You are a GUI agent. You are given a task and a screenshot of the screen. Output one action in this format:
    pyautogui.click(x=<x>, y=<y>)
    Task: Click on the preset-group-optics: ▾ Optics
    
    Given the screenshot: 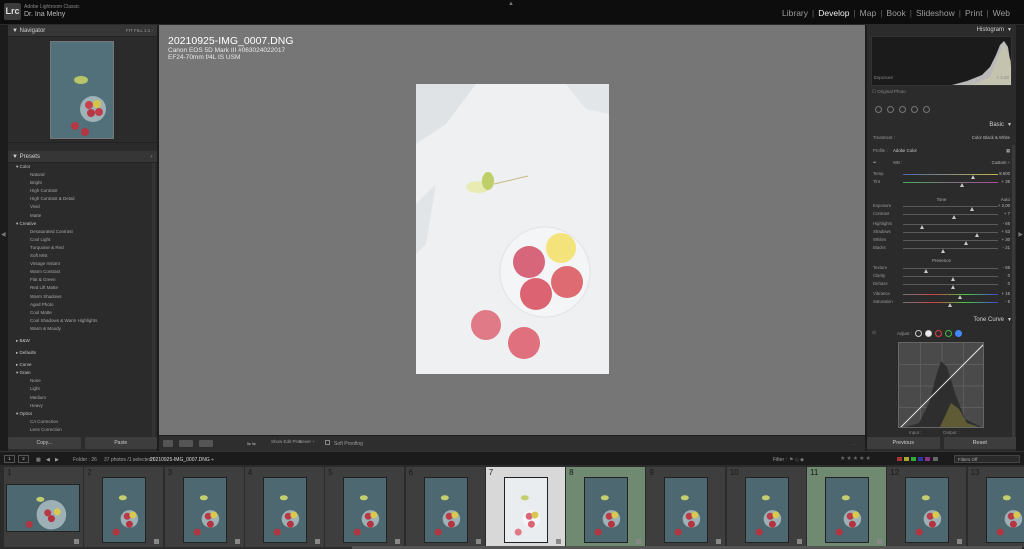 What is the action you would take?
    pyautogui.click(x=84, y=414)
    